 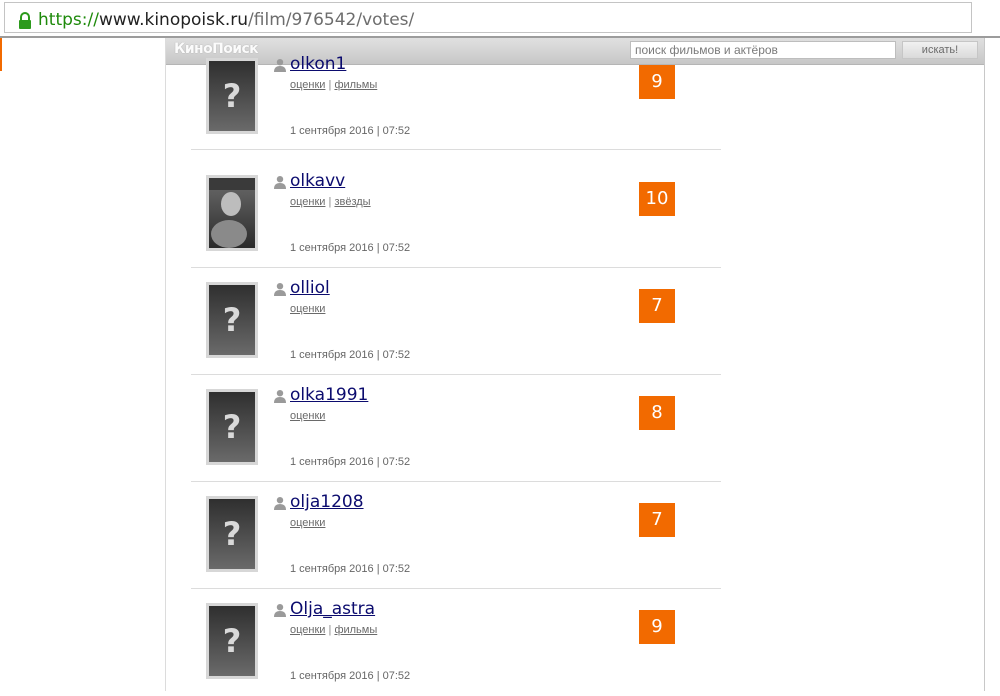 I want to click on vote-row: ? olliol оценки 1 сентября 2016 | 07:52 7, so click(x=456, y=321).